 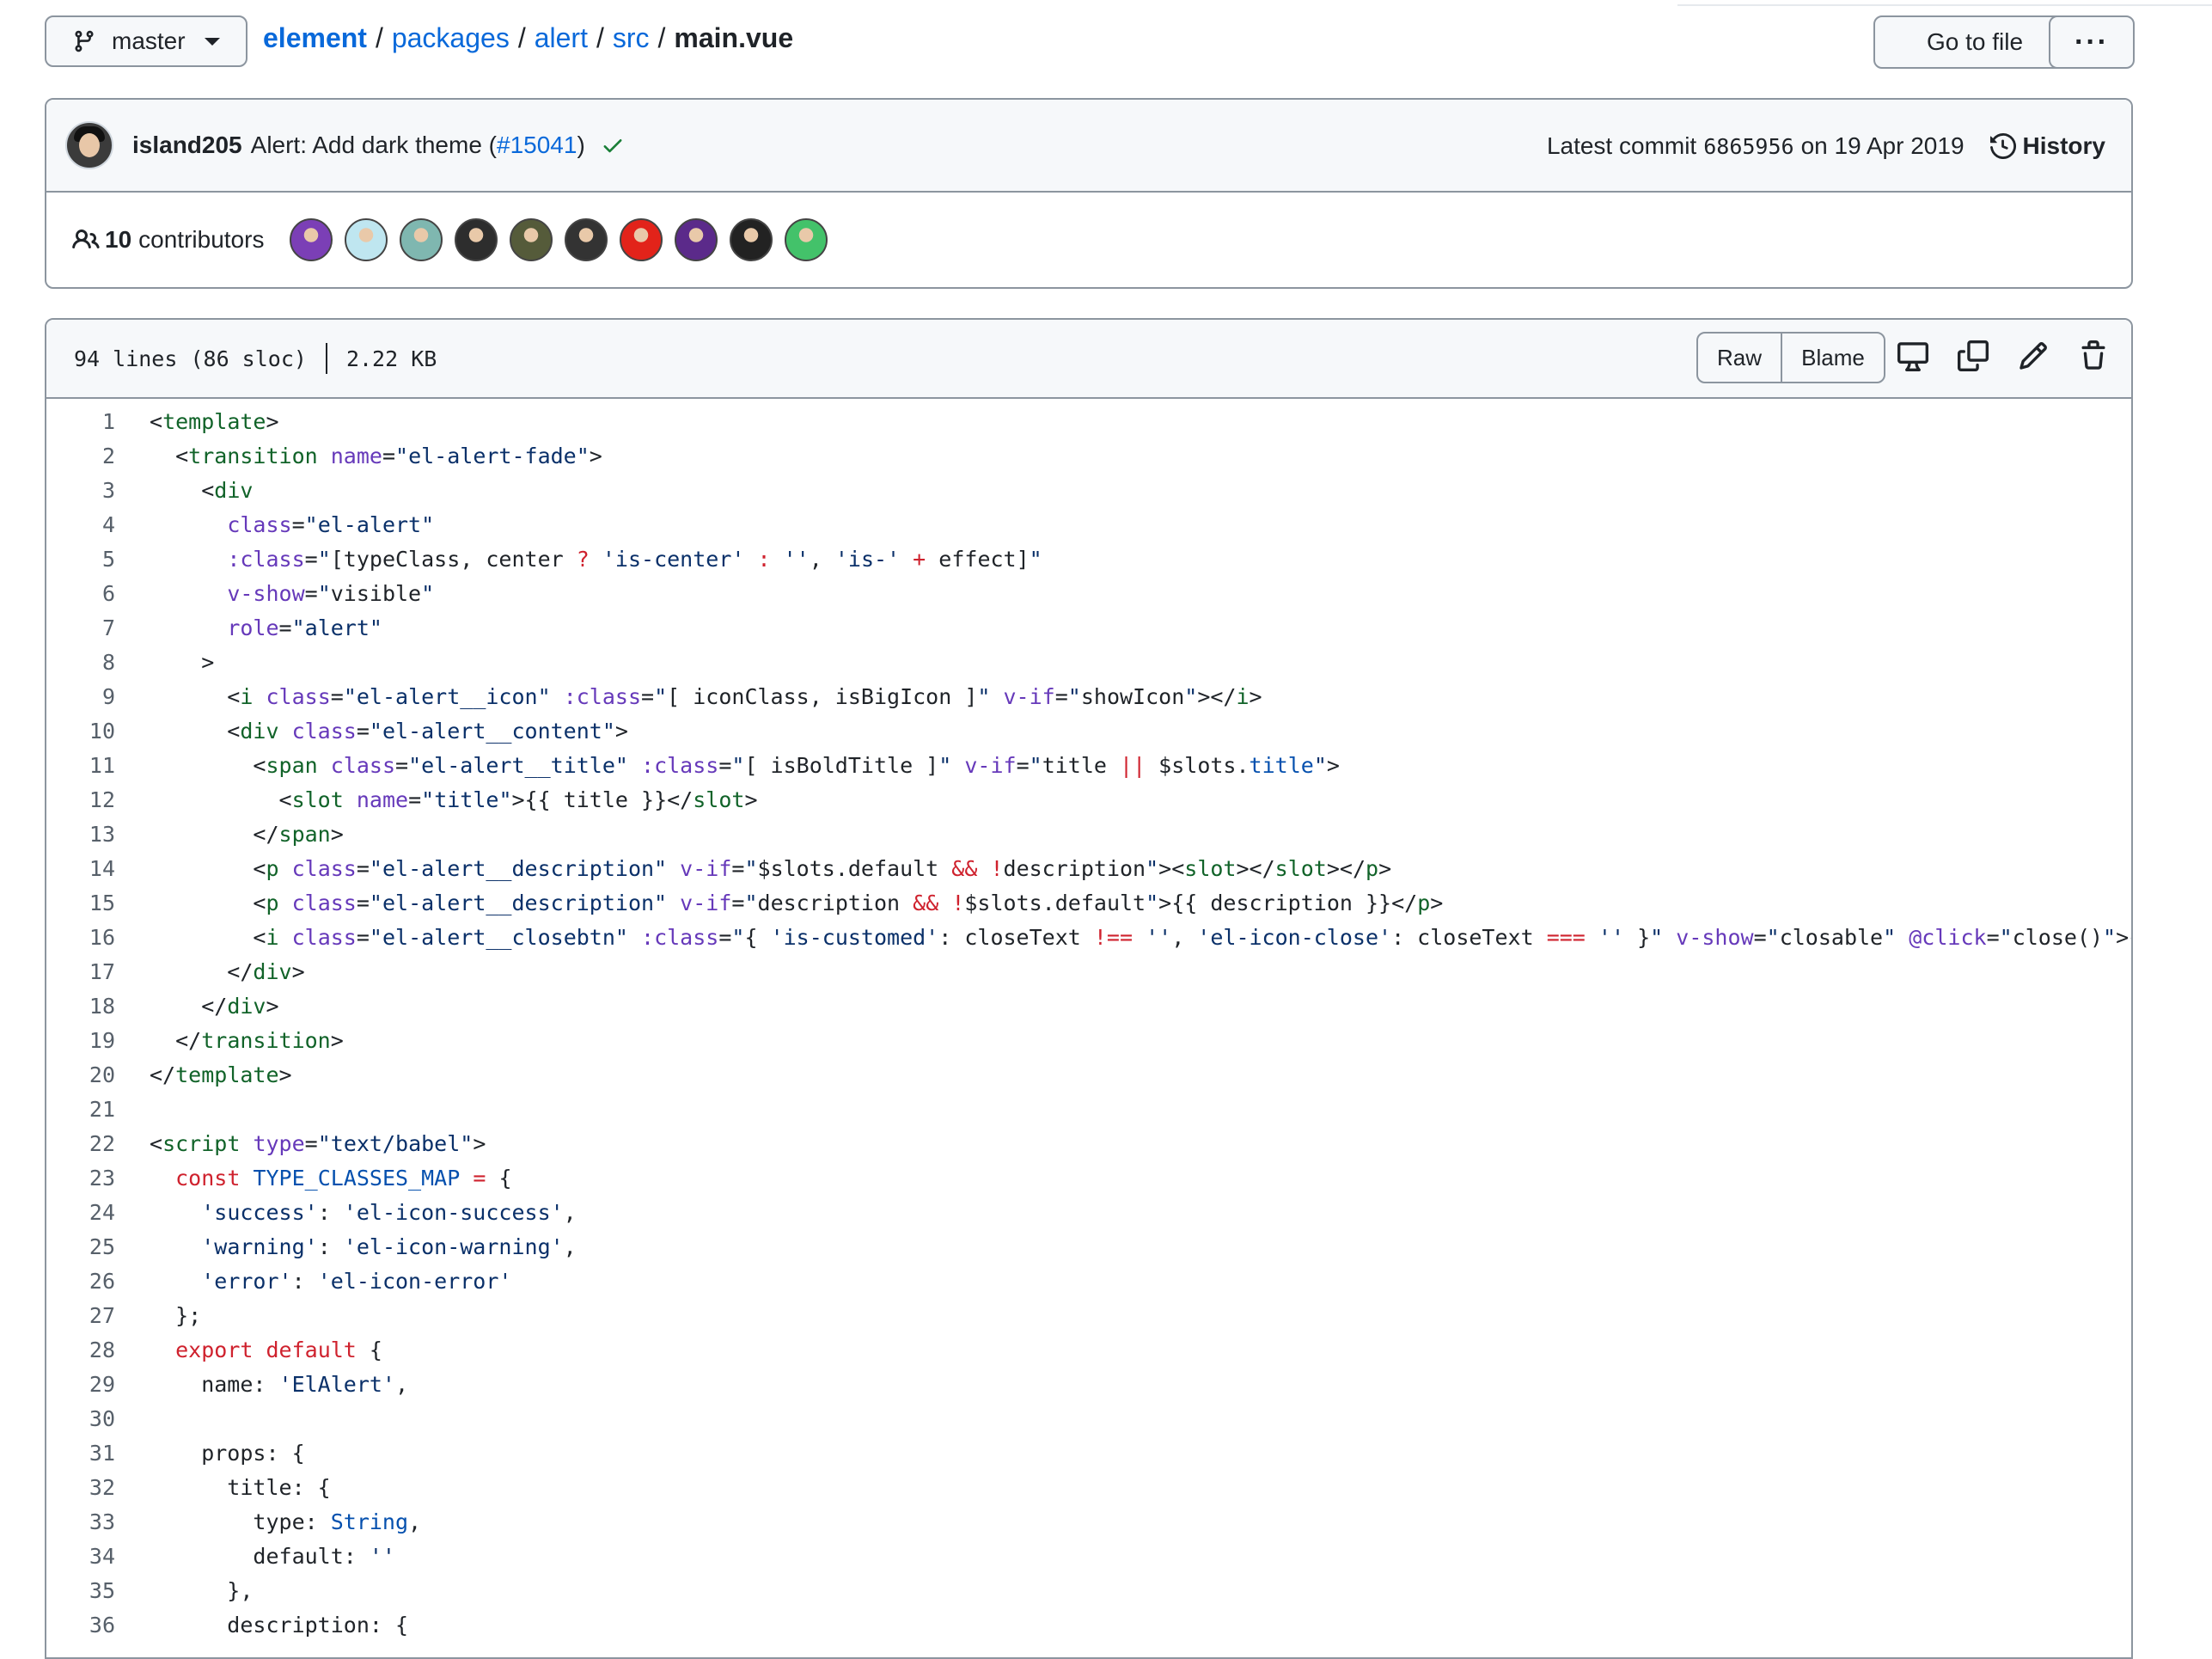 What do you see at coordinates (1088, 1624) in the screenshot?
I see `code-line: 36 description: {` at bounding box center [1088, 1624].